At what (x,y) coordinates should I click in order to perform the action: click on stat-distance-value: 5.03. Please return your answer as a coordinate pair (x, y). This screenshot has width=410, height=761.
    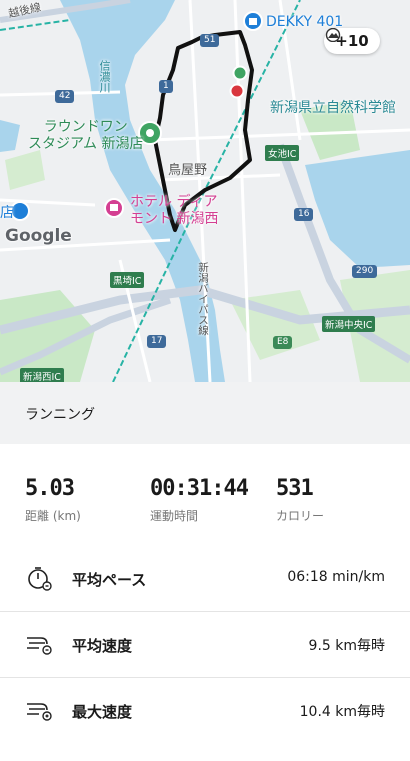
    Looking at the image, I should click on (50, 488).